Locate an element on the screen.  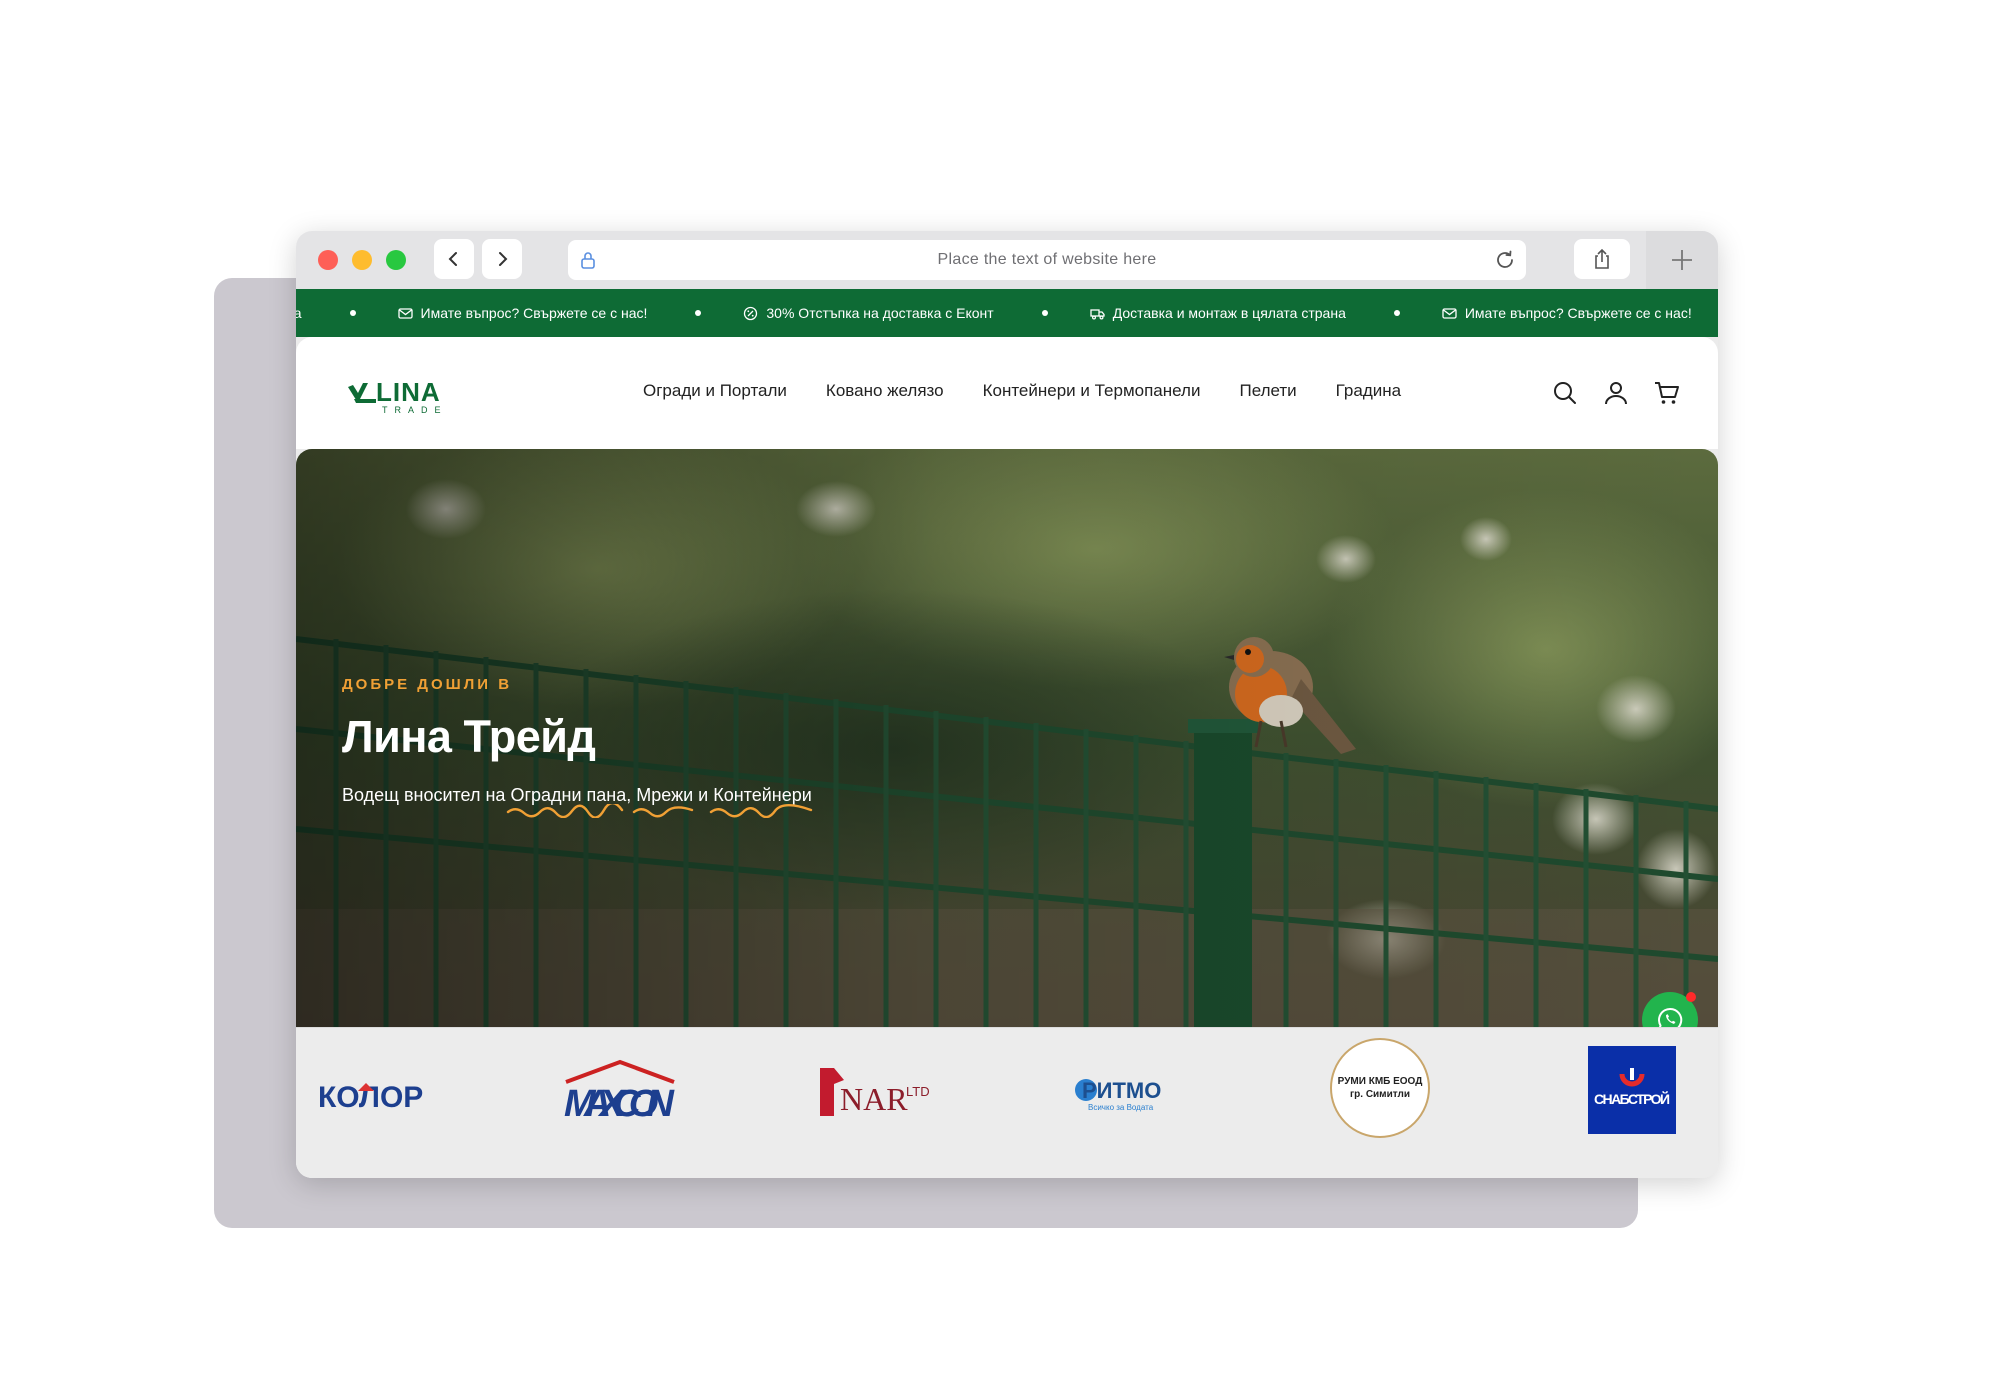
brand-nar-mark: NAR LTD is located at coordinates (875, 1092).